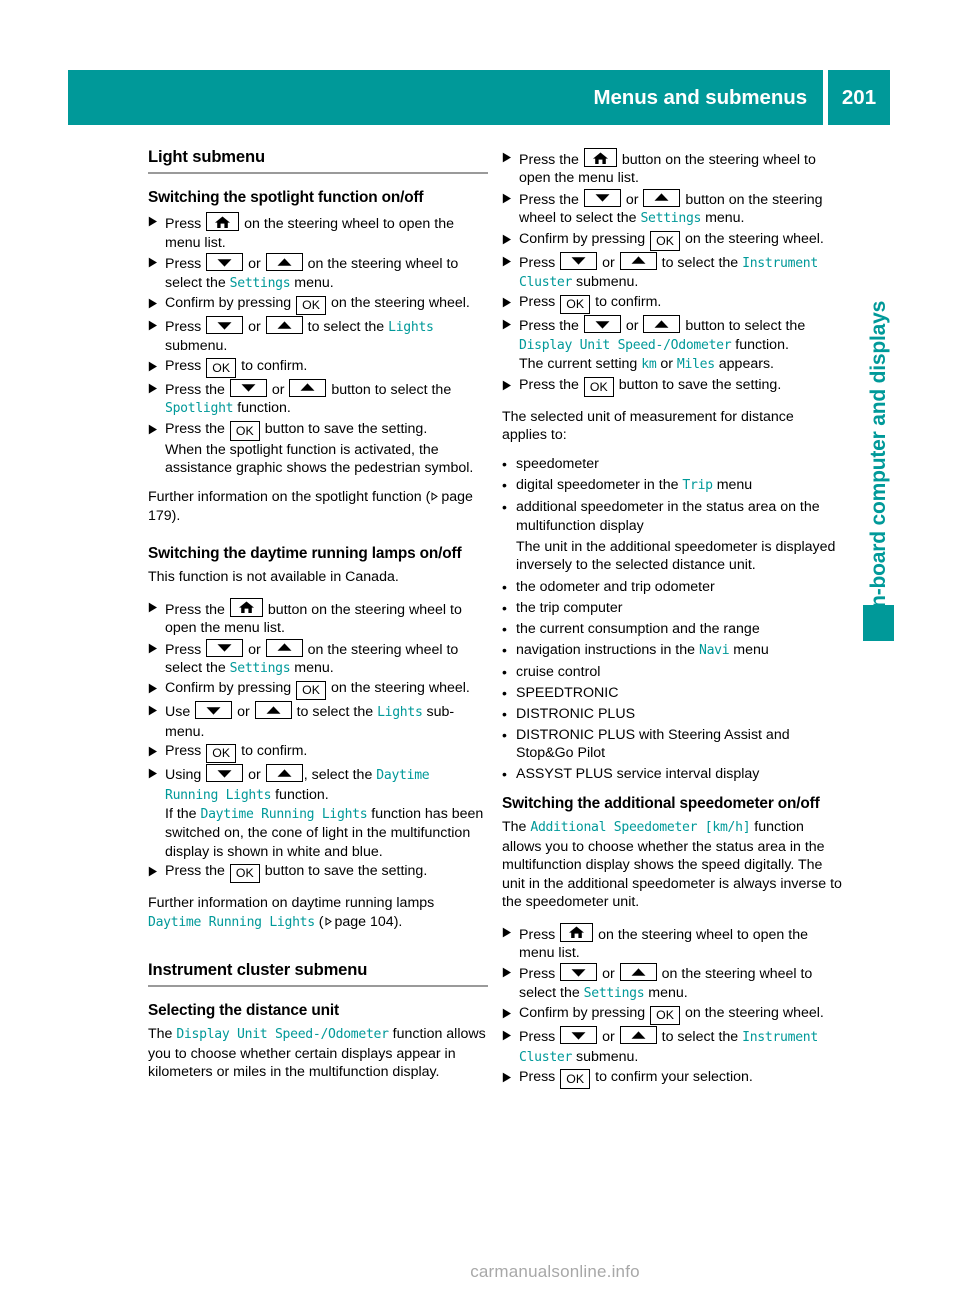  What do you see at coordinates (634, 485) in the screenshot?
I see `list-item-text: digital speedometer in the Trip menu` at bounding box center [634, 485].